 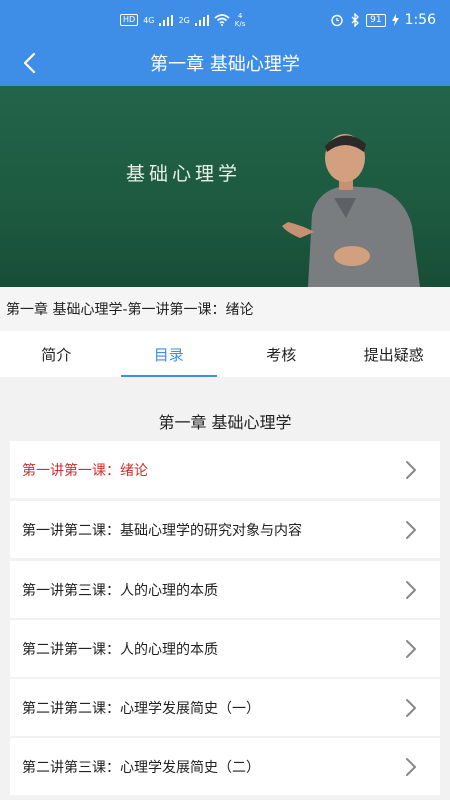 What do you see at coordinates (225, 389) in the screenshot?
I see `divider` at bounding box center [225, 389].